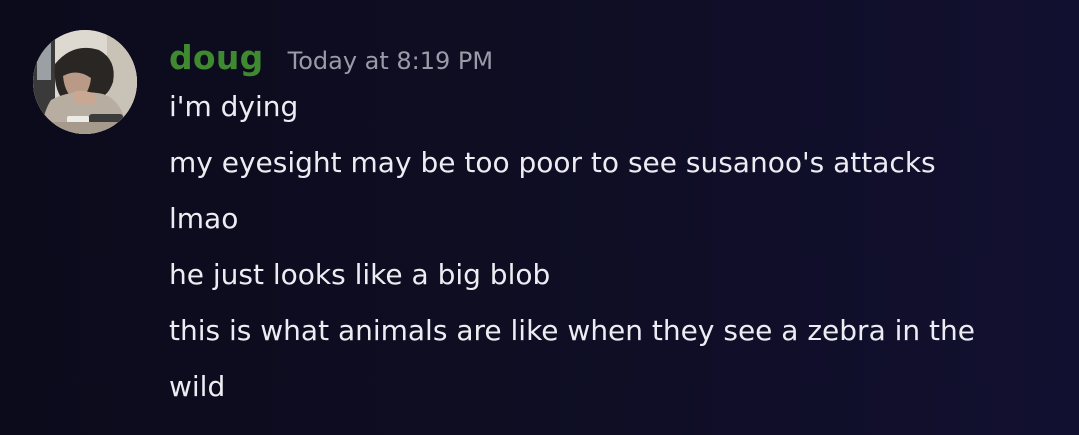 Image resolution: width=1079 pixels, height=435 pixels. What do you see at coordinates (216, 57) in the screenshot?
I see `author-name: doug` at bounding box center [216, 57].